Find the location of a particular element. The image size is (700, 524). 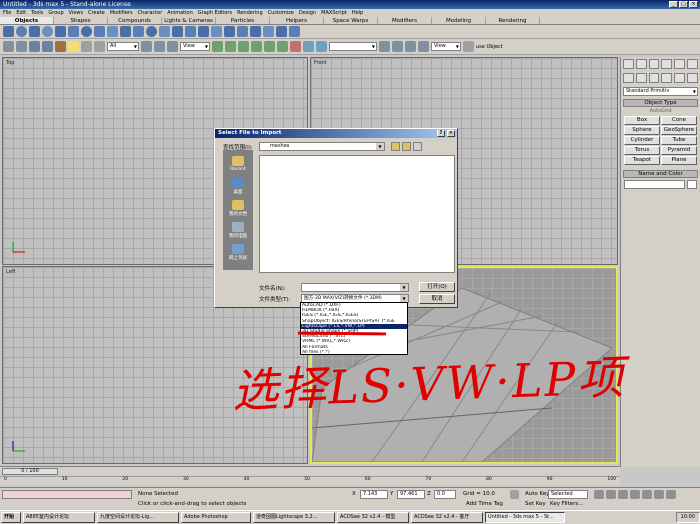

up-folder-icon is located at coordinates (395, 146).